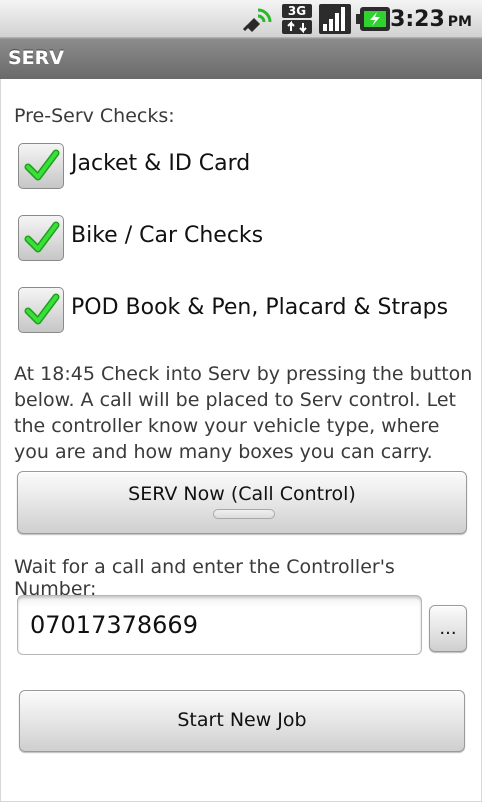 The width and height of the screenshot is (482, 802). Describe the element at coordinates (161, 163) in the screenshot. I see `checkbox-label: Jacket & ID Card` at that location.